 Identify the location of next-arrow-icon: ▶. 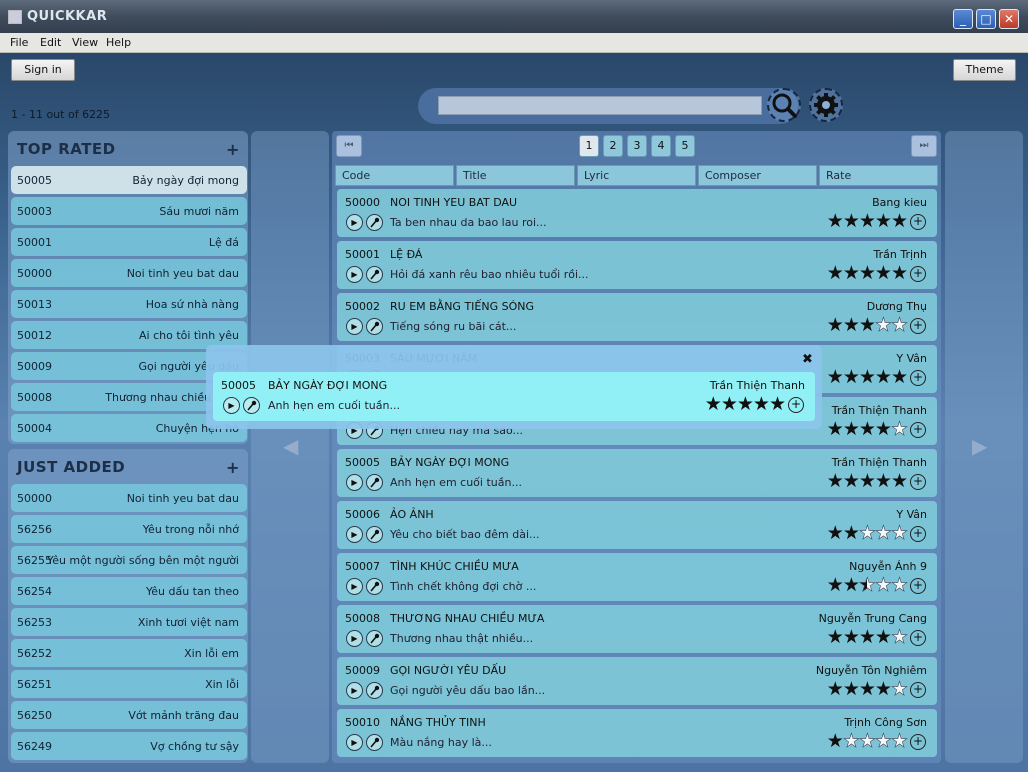
(979, 446).